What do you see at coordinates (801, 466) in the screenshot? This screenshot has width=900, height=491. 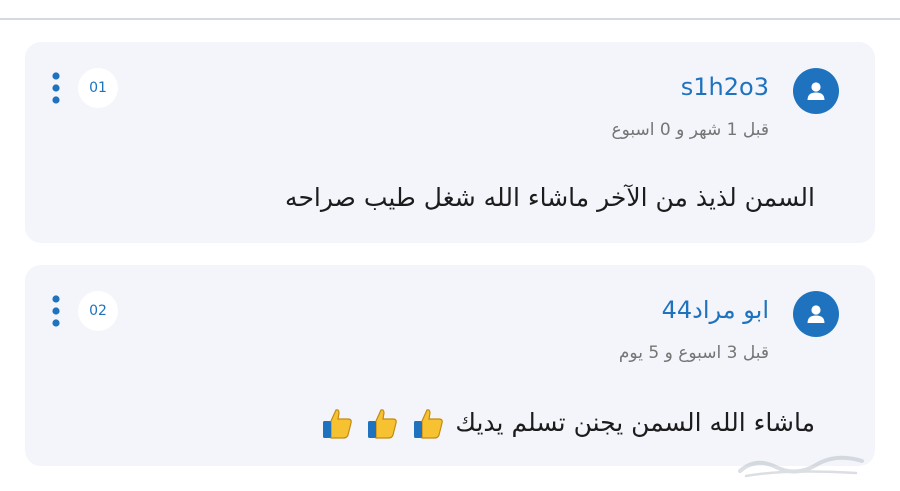 I see `watermark-logo` at bounding box center [801, 466].